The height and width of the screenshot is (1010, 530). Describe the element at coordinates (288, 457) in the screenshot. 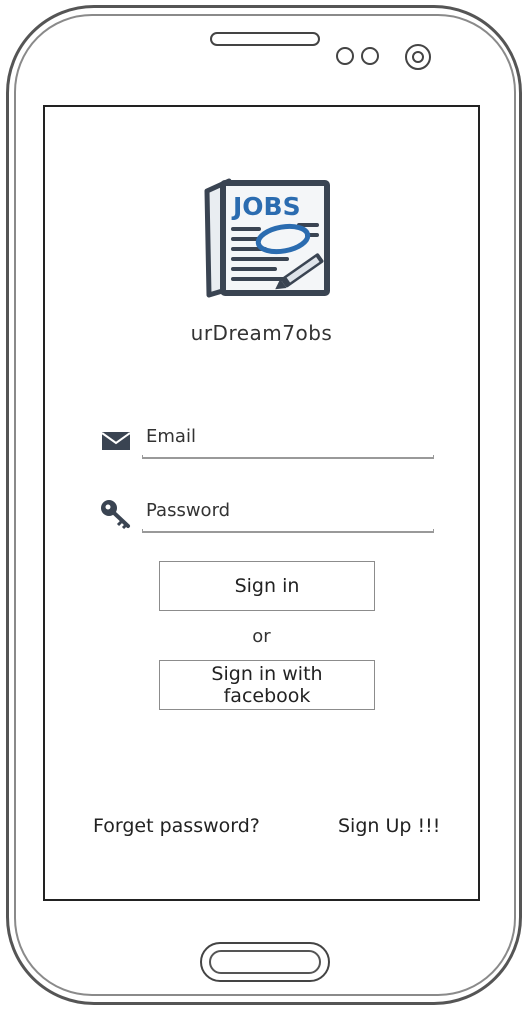

I see `email-underline` at that location.